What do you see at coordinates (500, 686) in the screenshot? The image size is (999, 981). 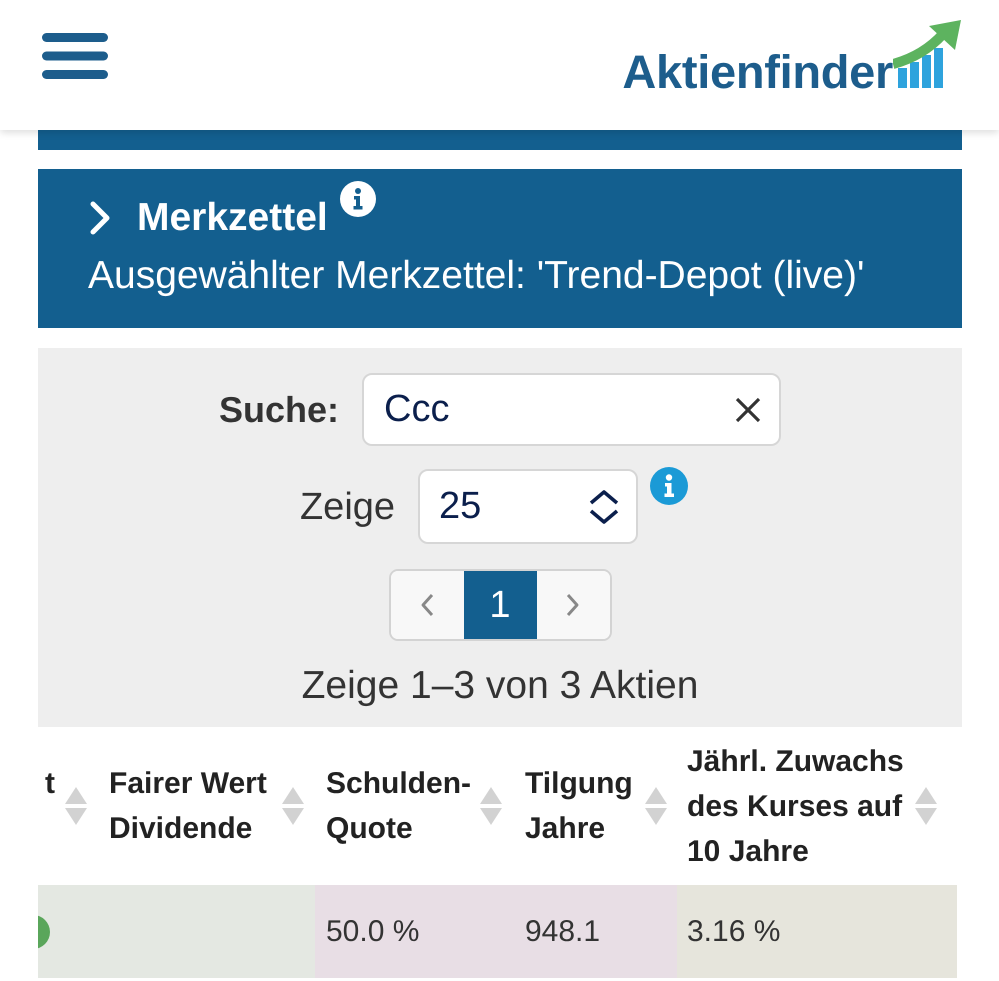 I see `results-summary: Zeige 1–3 von 3 Aktien` at bounding box center [500, 686].